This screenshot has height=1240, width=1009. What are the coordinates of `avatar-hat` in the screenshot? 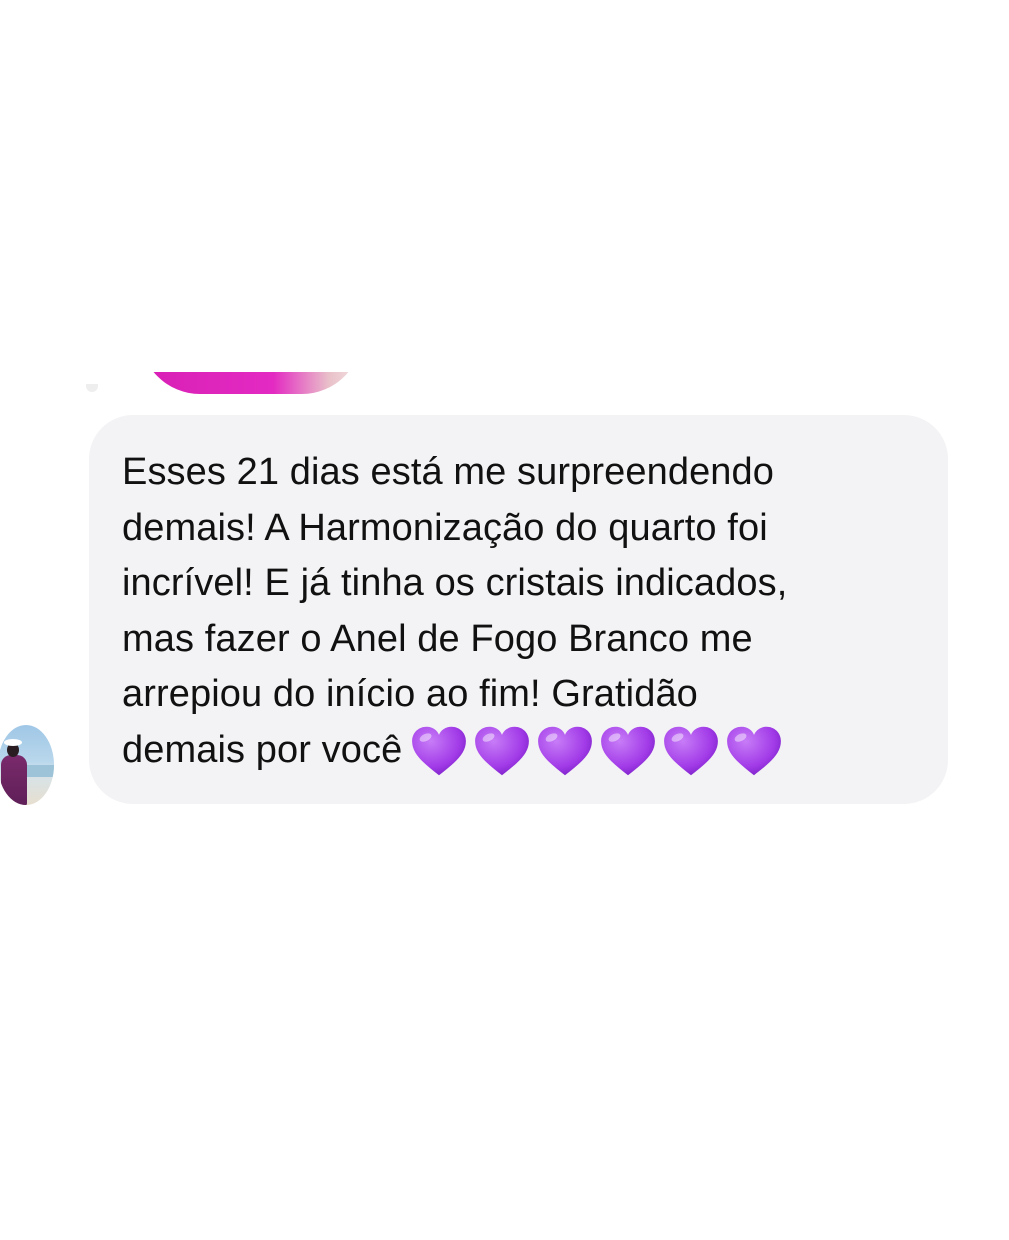 It's located at (13, 742).